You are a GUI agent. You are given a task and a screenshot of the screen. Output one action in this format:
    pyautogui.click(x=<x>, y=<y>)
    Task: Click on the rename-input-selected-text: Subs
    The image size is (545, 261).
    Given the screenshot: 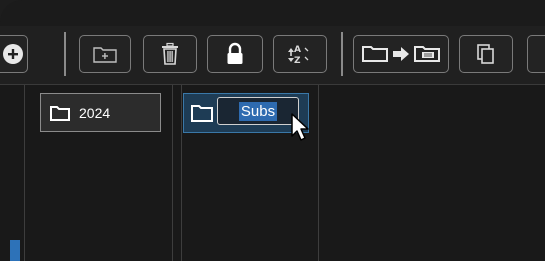 What is the action you would take?
    pyautogui.click(x=258, y=111)
    